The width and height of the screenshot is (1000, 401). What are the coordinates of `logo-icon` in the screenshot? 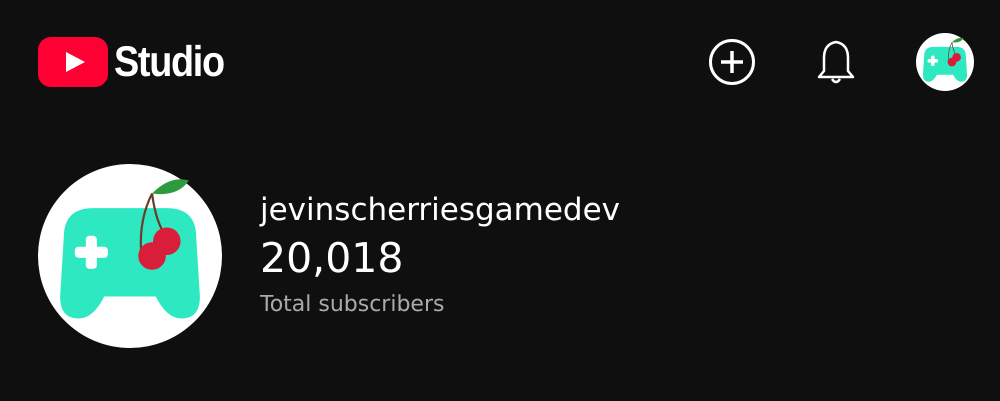 It's located at (73, 62).